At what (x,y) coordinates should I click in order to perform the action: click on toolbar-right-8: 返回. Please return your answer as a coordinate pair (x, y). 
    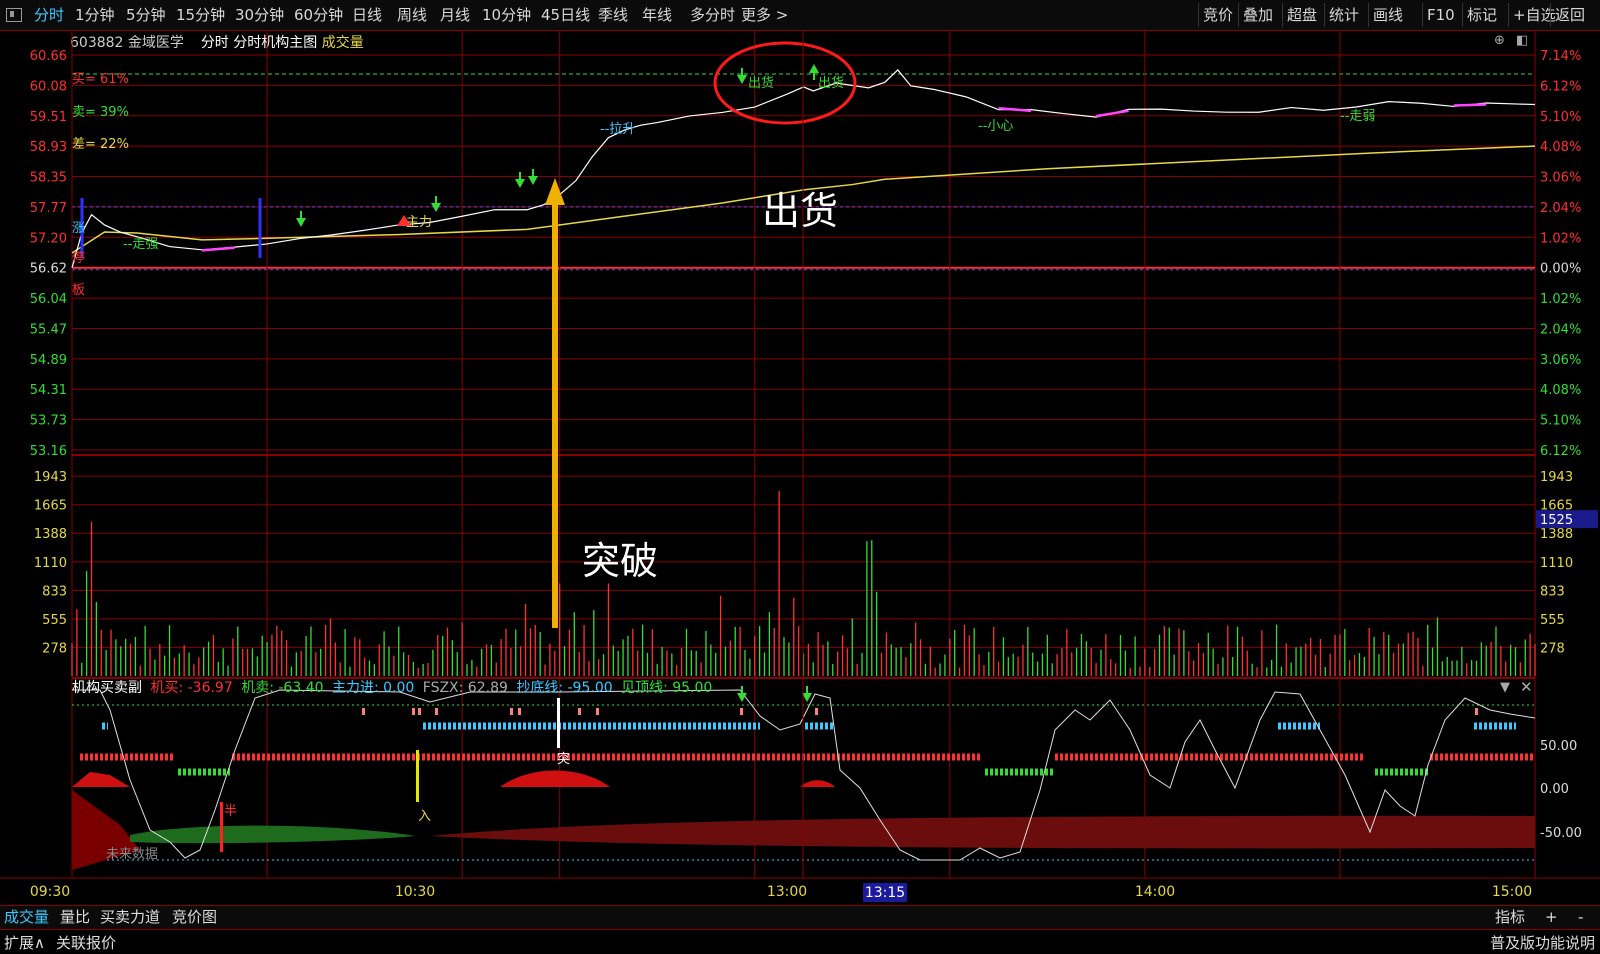
    Looking at the image, I should click on (1569, 15).